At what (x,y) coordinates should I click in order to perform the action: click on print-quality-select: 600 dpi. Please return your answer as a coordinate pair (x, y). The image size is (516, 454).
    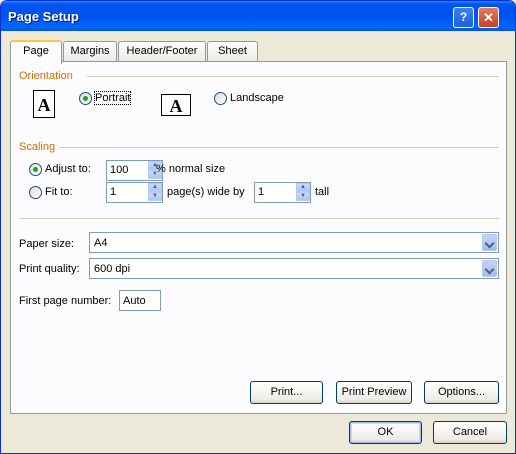
    Looking at the image, I should click on (294, 268).